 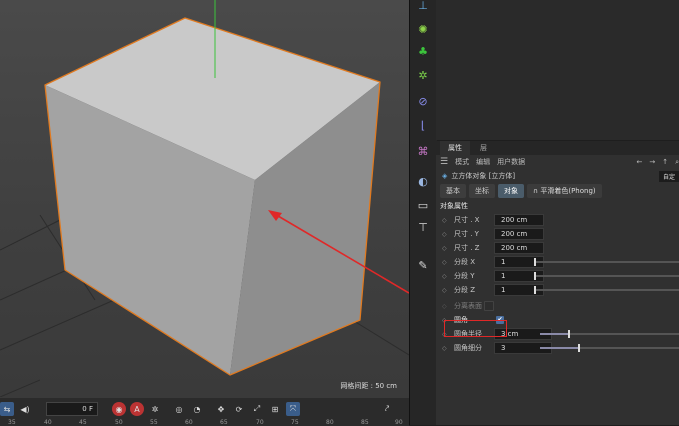 I want to click on segments-z-row: ◇ 分段 Z 1, so click(x=557, y=290).